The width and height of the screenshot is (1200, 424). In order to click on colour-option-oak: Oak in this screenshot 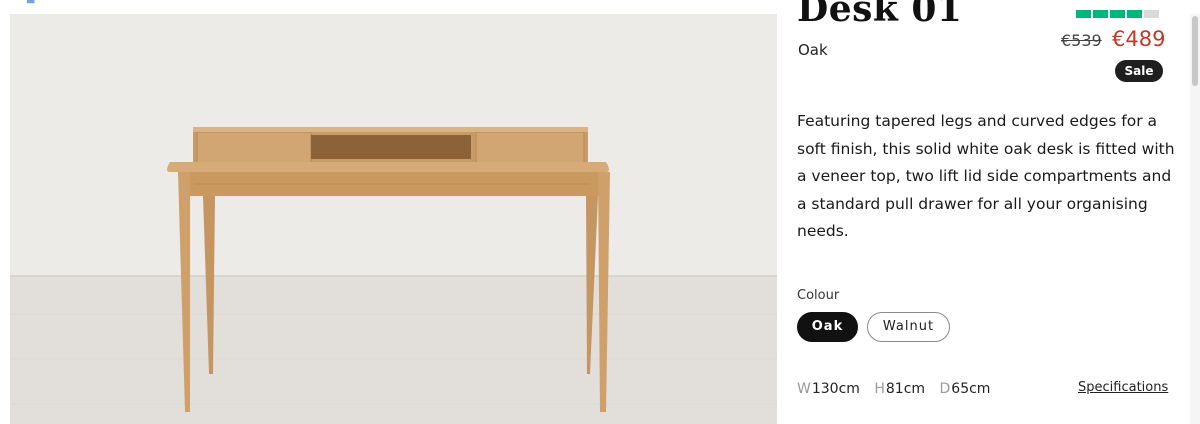, I will do `click(827, 327)`.